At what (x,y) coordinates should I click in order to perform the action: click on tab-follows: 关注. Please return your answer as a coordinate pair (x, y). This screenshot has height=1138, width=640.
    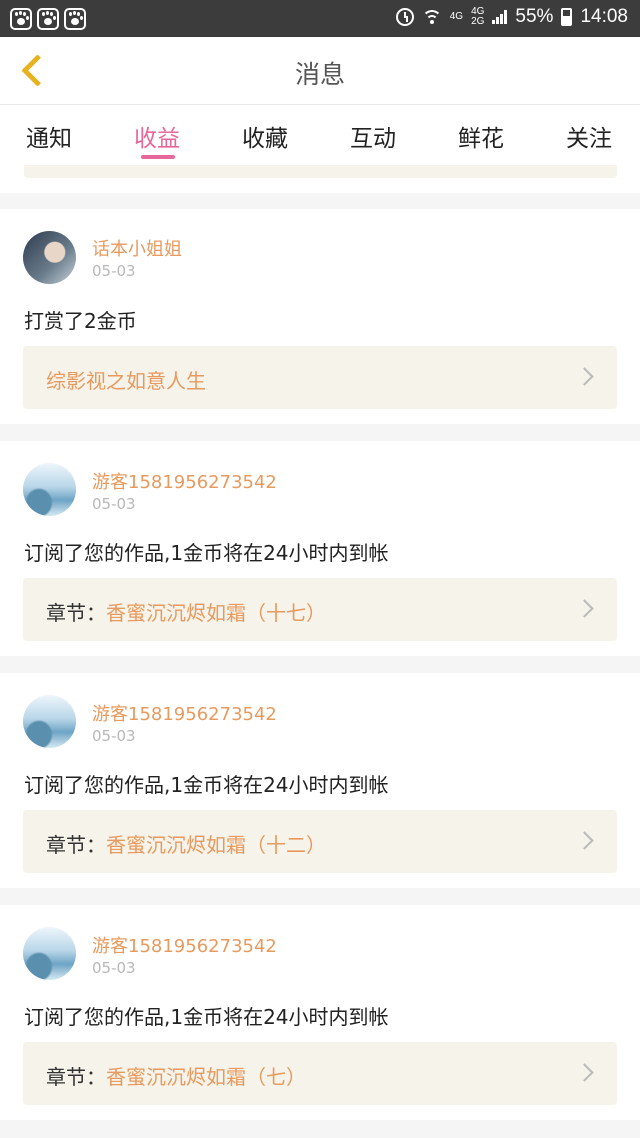
    Looking at the image, I should click on (589, 136).